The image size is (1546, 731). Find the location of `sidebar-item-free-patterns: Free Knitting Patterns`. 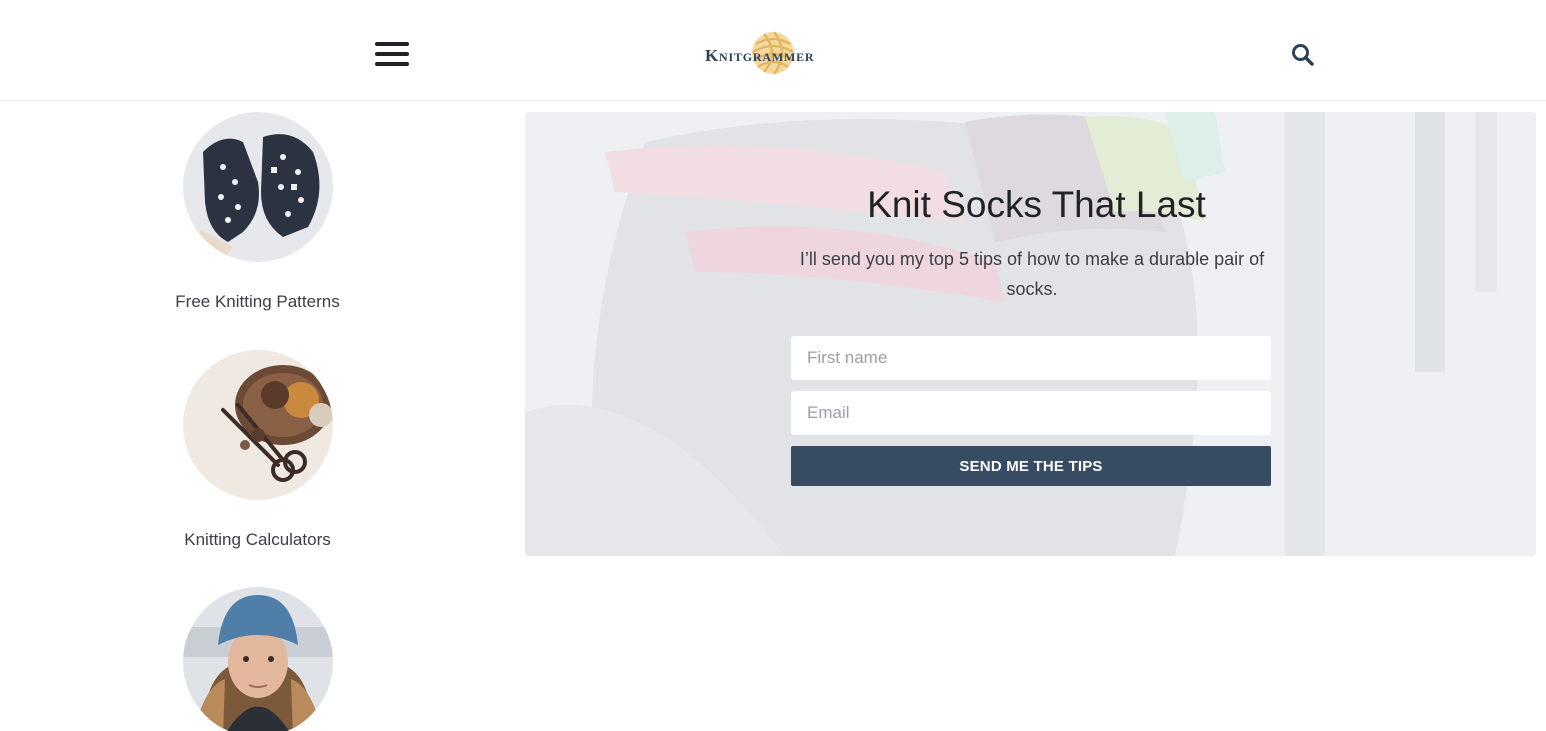

sidebar-item-free-patterns: Free Knitting Patterns is located at coordinates (257, 212).